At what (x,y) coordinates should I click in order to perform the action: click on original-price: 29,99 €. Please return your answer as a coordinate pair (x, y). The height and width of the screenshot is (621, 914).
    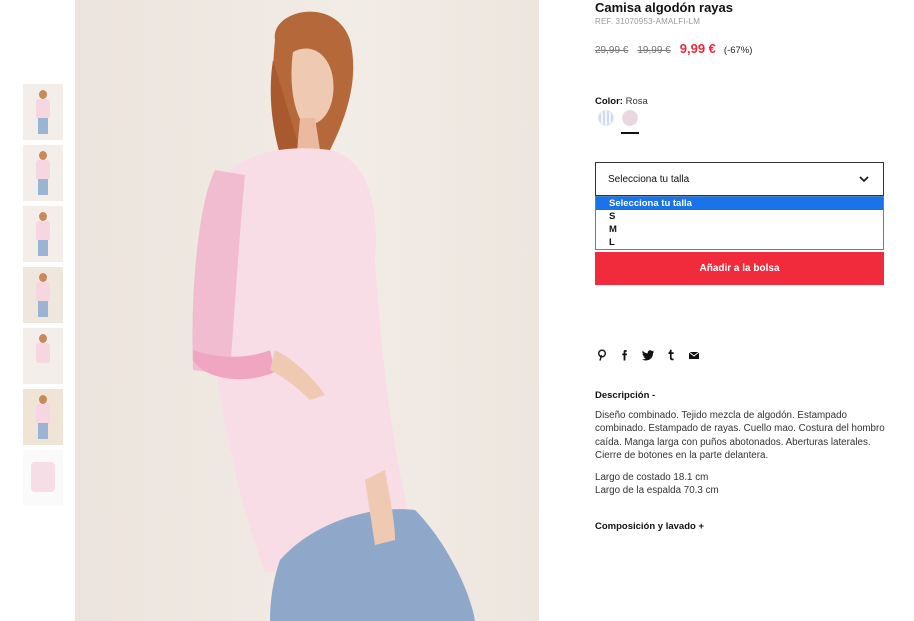
    Looking at the image, I should click on (612, 50).